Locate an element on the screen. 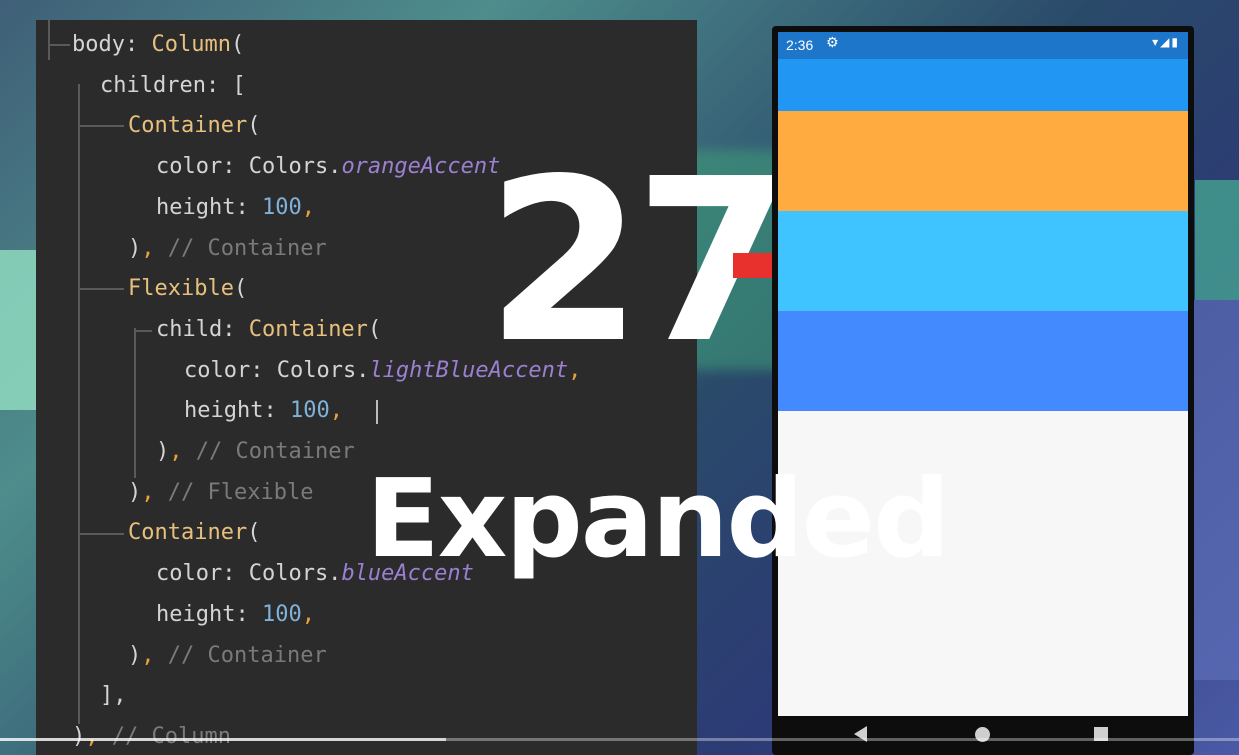 The height and width of the screenshot is (755, 1239). video-progress-fill is located at coordinates (223, 739).